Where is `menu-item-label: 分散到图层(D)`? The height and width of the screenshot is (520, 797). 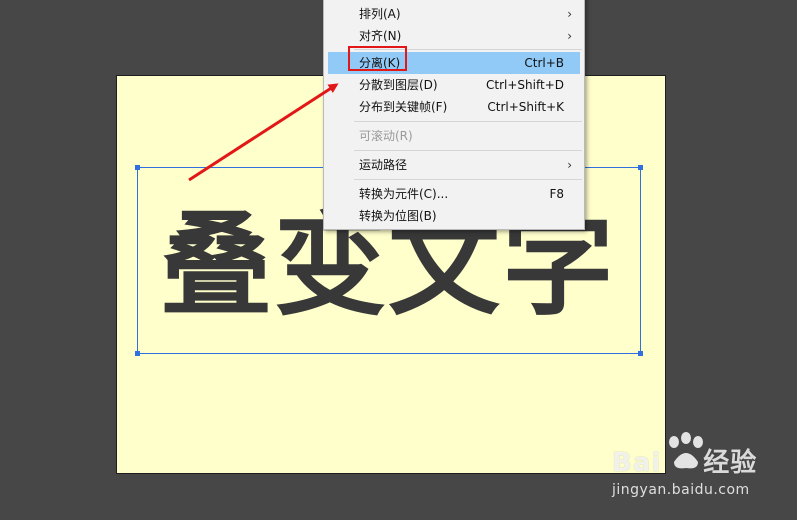
menu-item-label: 分散到图层(D) is located at coordinates (398, 85).